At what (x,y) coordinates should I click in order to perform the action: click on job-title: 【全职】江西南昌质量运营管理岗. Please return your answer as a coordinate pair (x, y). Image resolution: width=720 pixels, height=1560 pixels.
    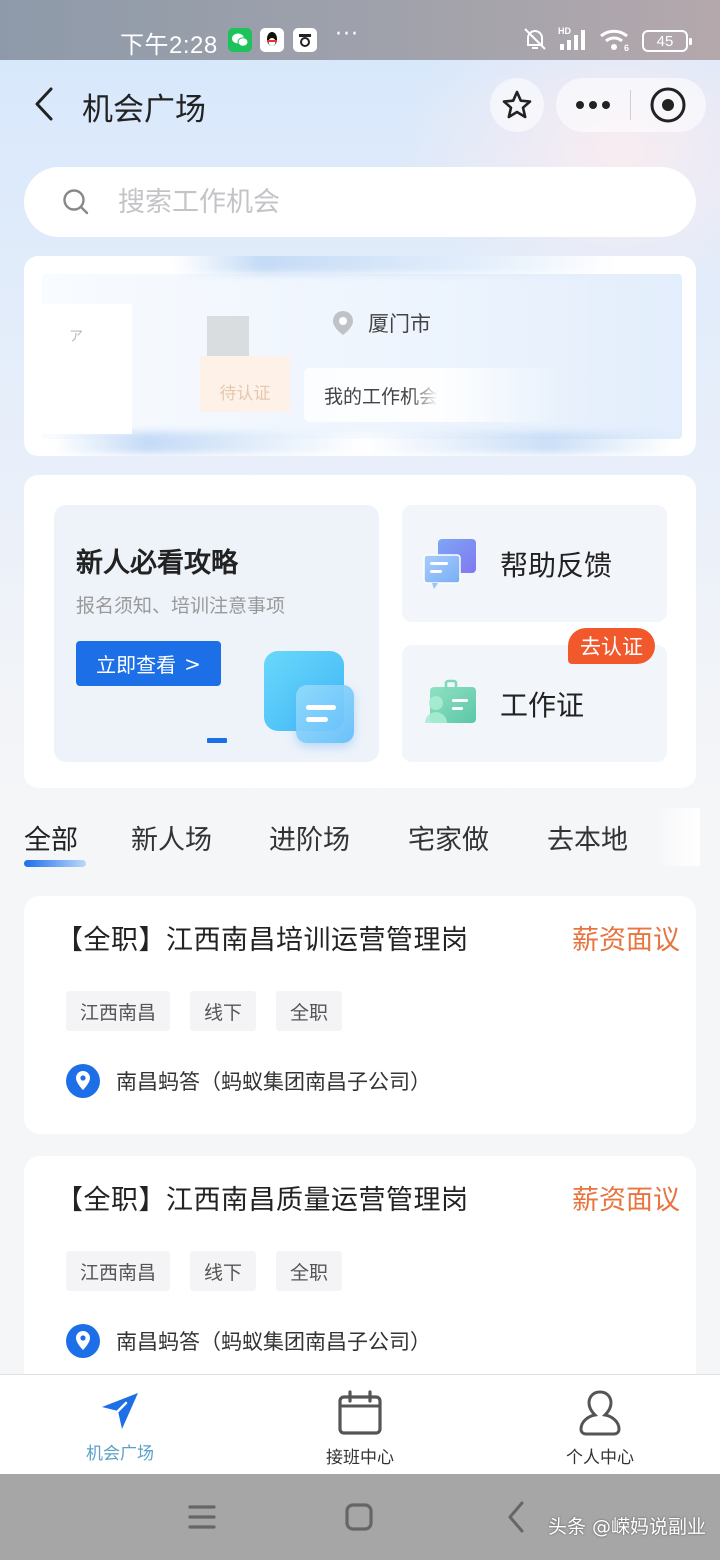
    Looking at the image, I should click on (262, 1200).